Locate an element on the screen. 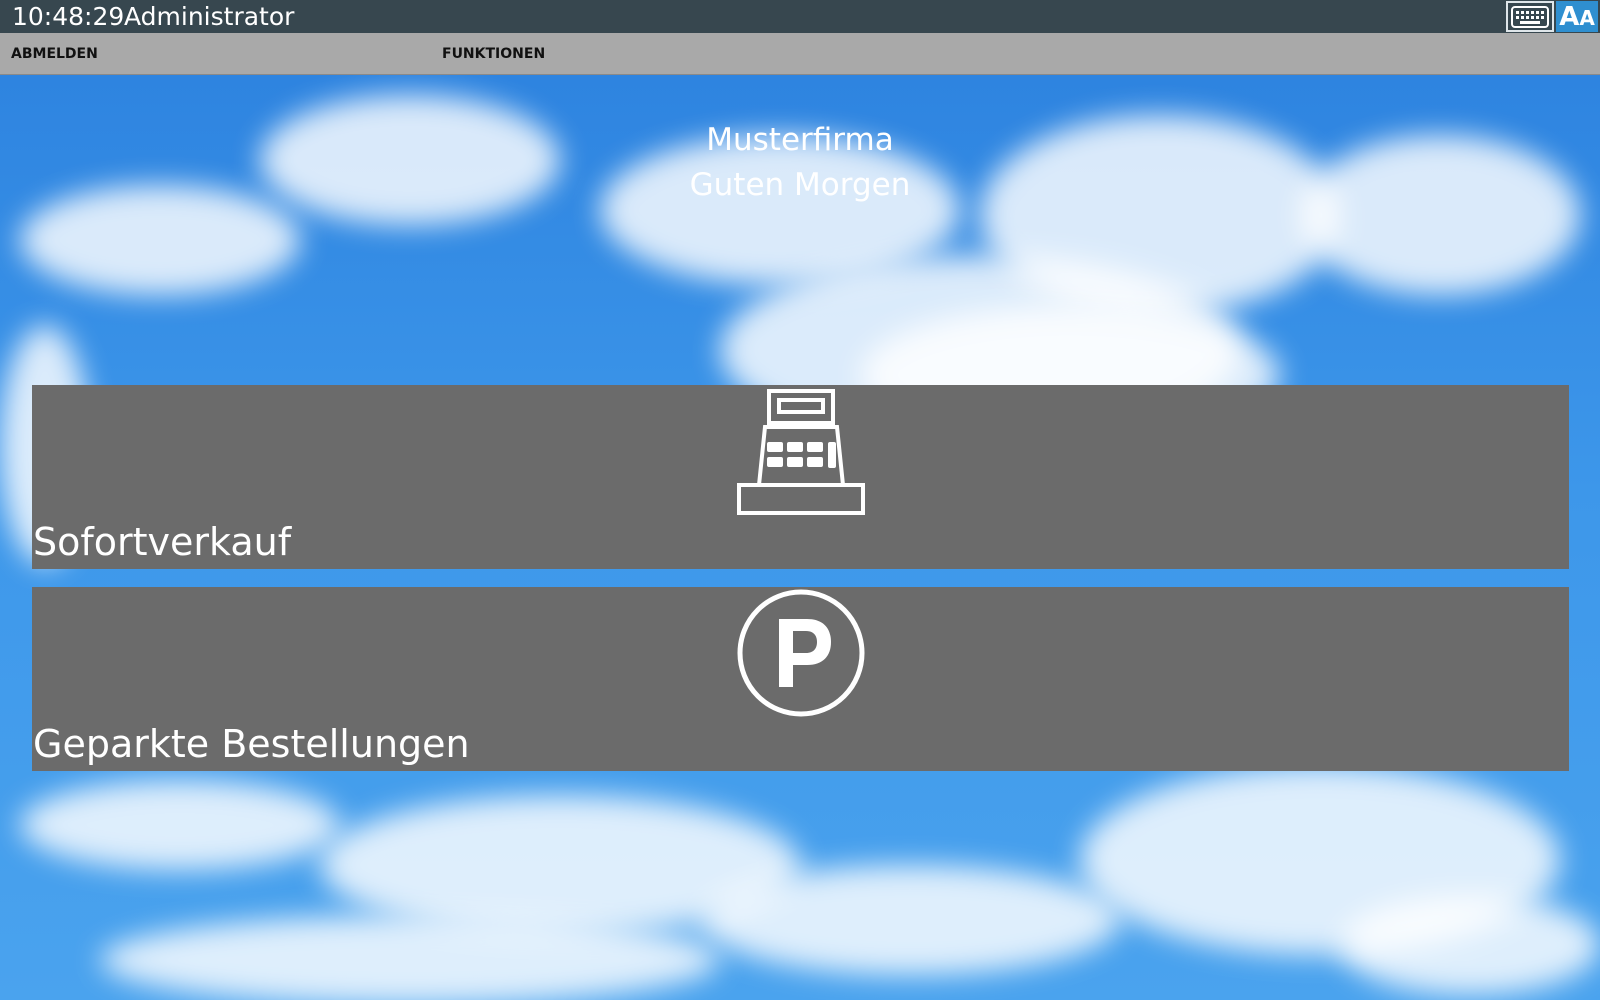  font-size-big-a: A is located at coordinates (1569, 17).